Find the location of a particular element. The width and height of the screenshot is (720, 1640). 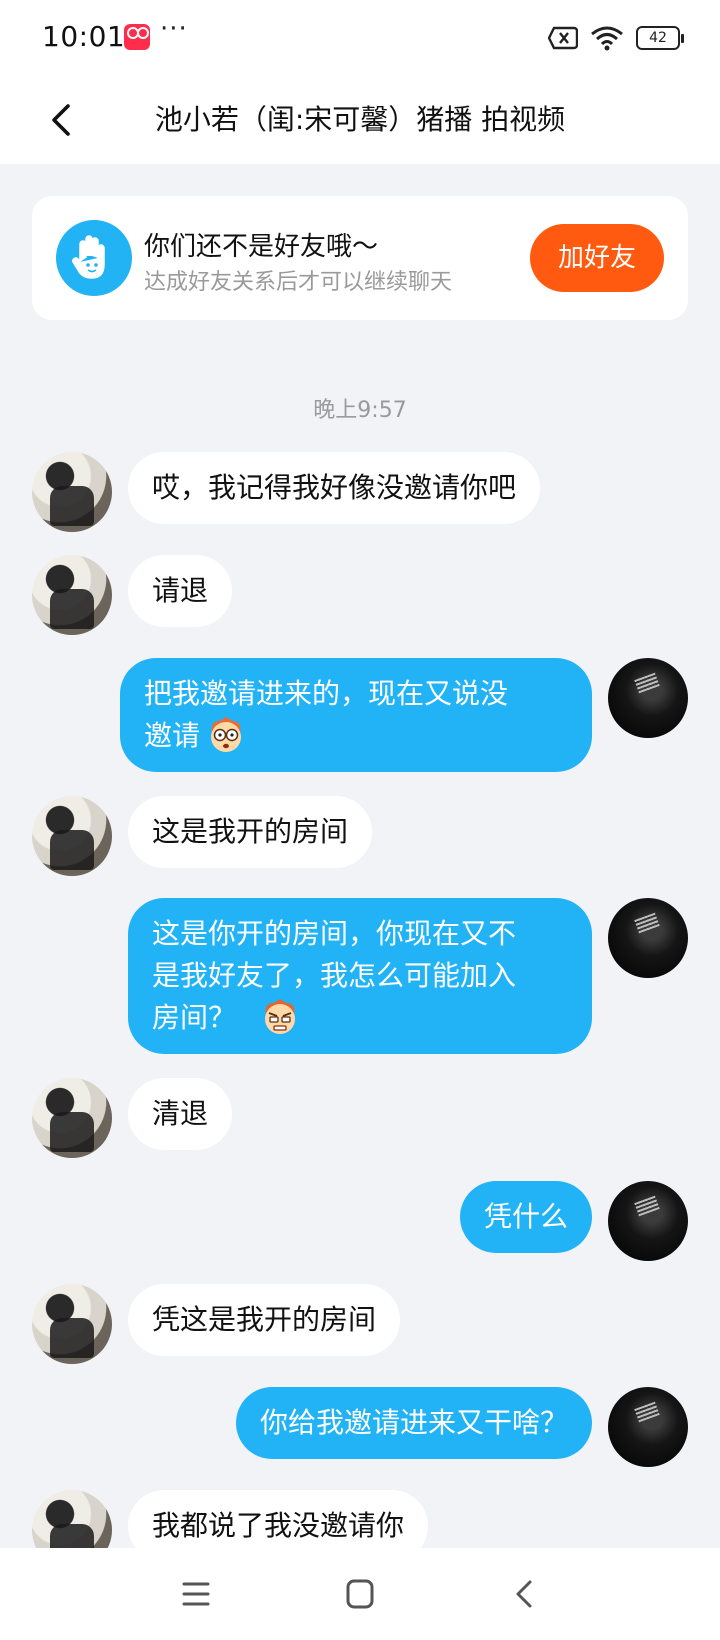

message-line: 邀请 is located at coordinates (356, 736).